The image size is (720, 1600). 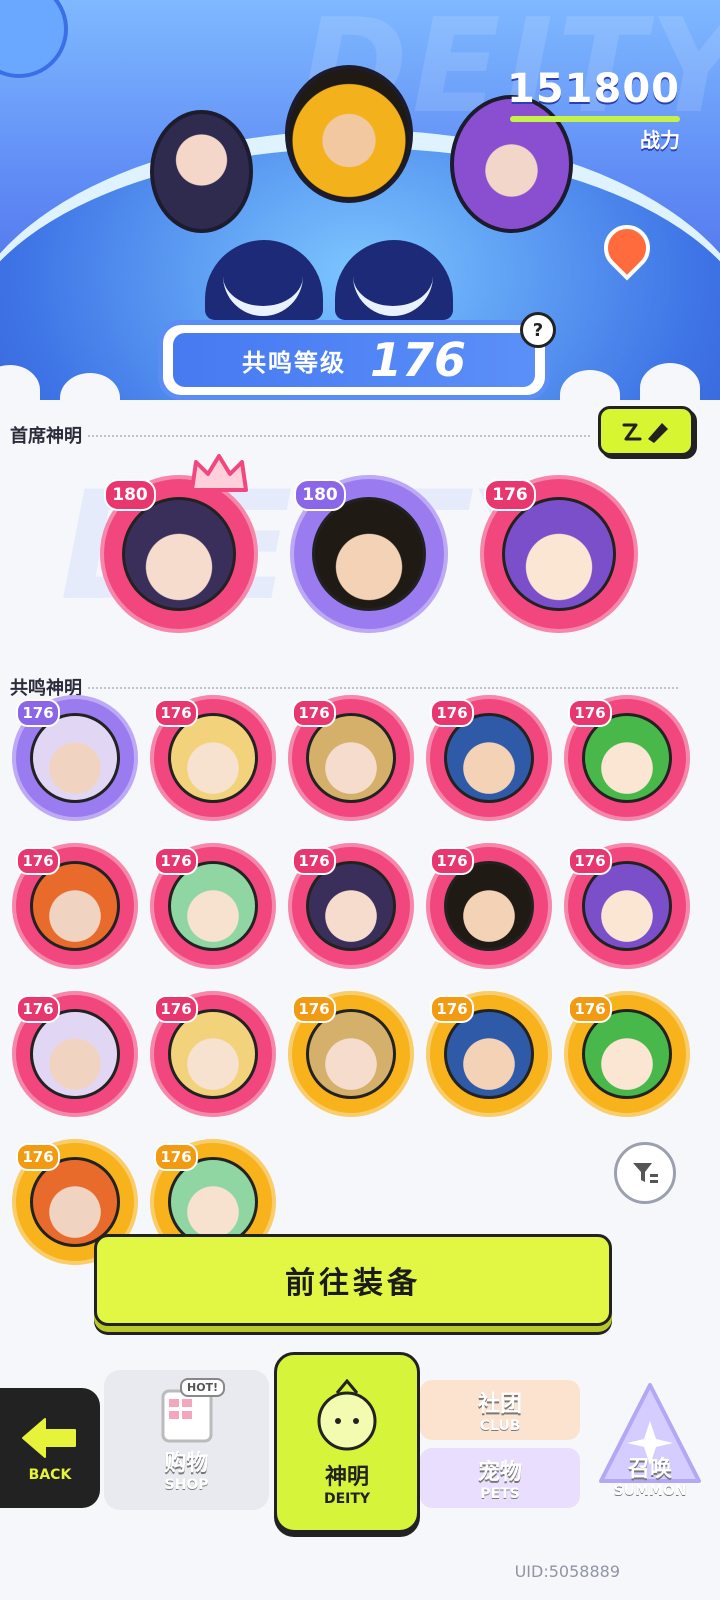 I want to click on deity-mascot-icon, so click(x=347, y=1414).